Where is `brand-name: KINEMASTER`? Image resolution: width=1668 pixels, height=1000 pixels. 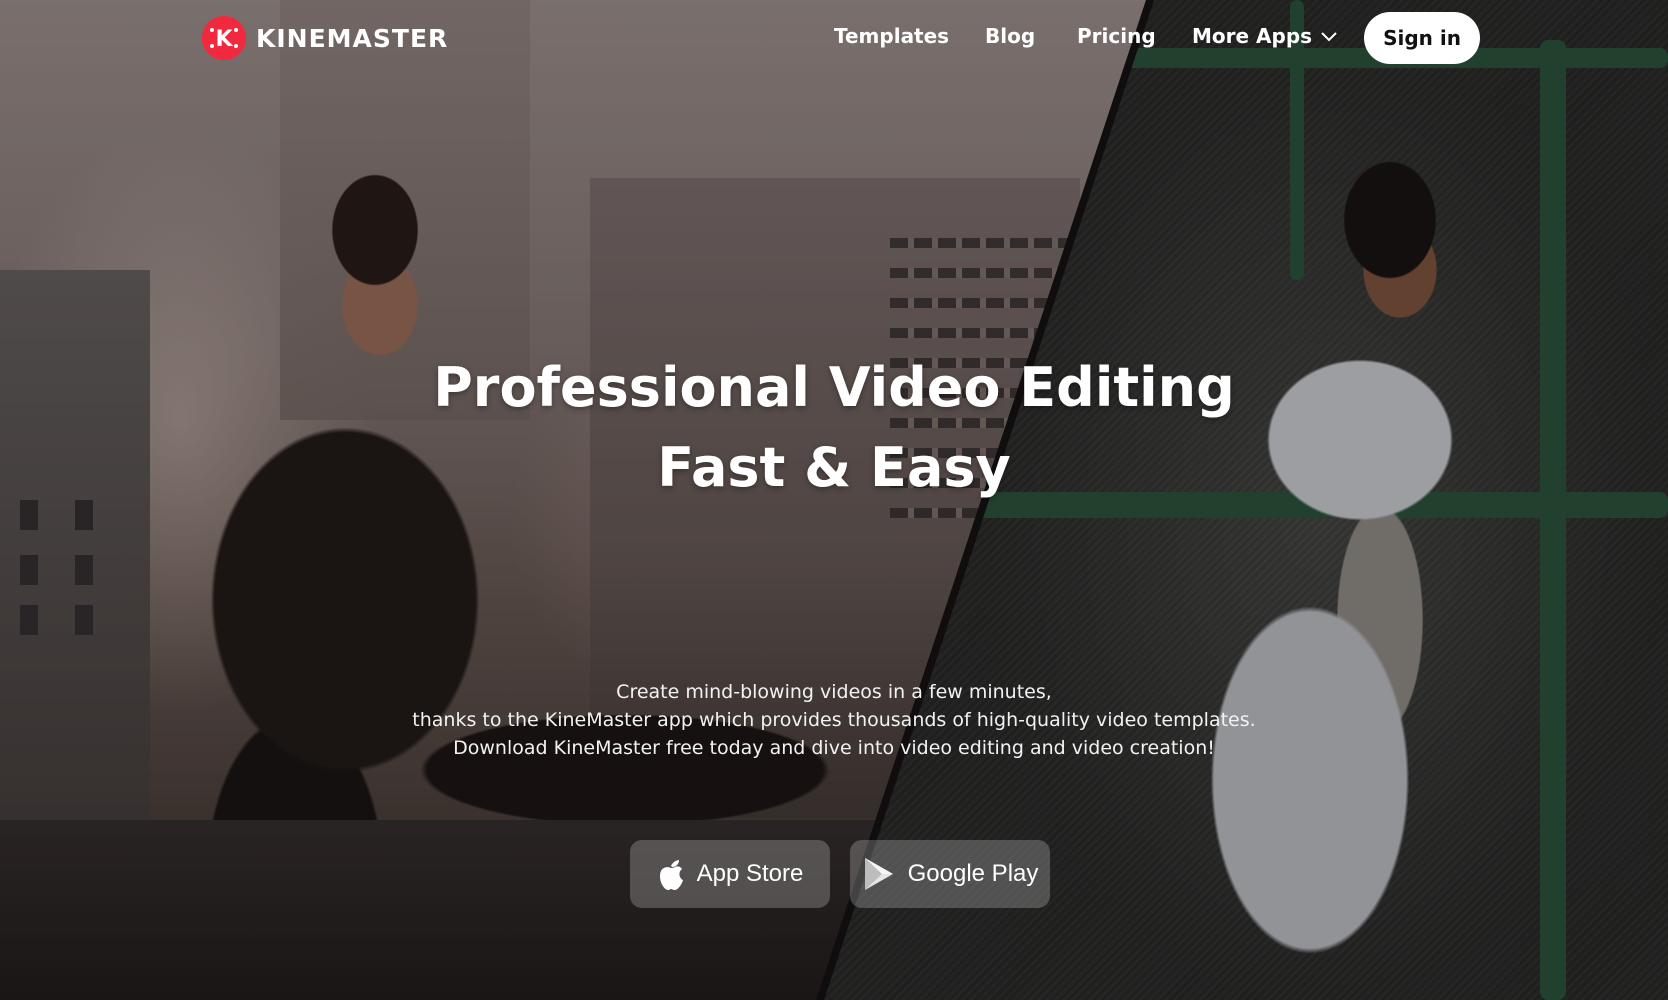 brand-name: KINEMASTER is located at coordinates (352, 38).